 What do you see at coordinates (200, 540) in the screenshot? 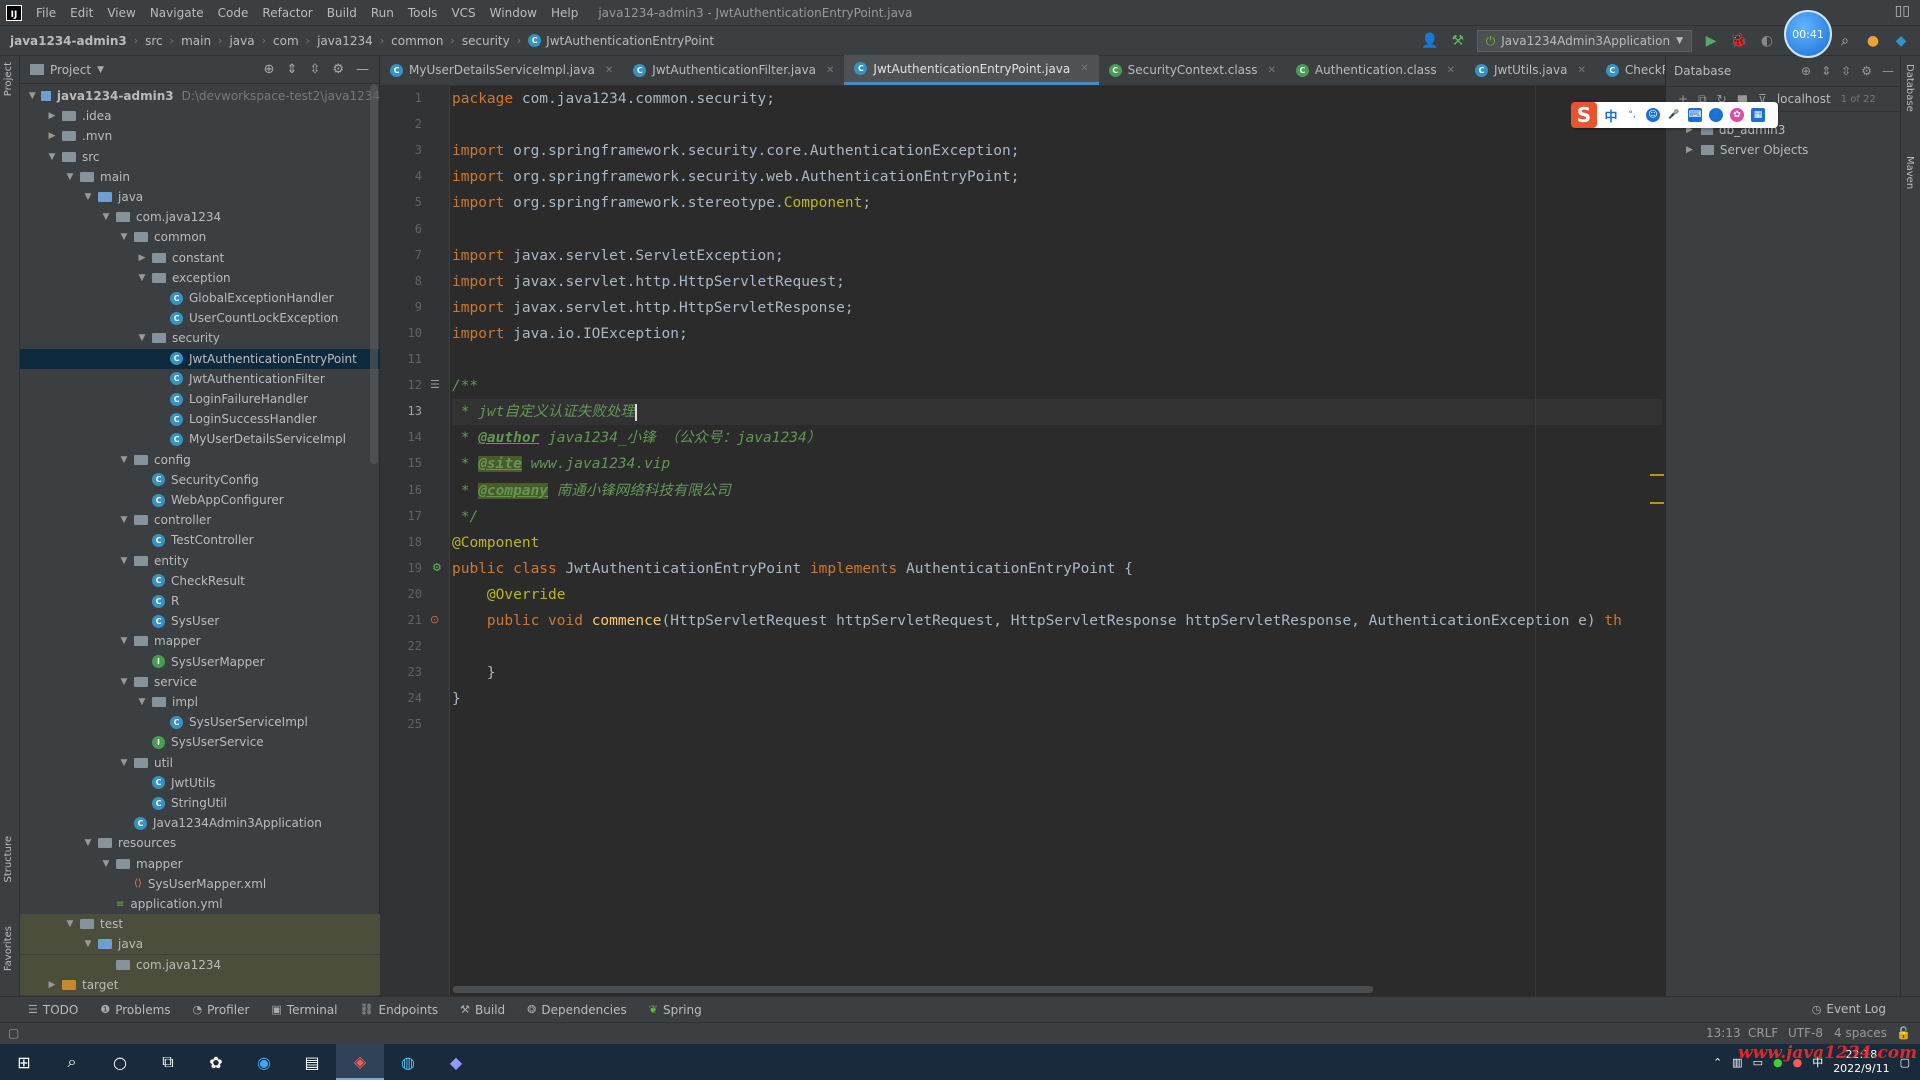
I see `tree-item: C TestController` at bounding box center [200, 540].